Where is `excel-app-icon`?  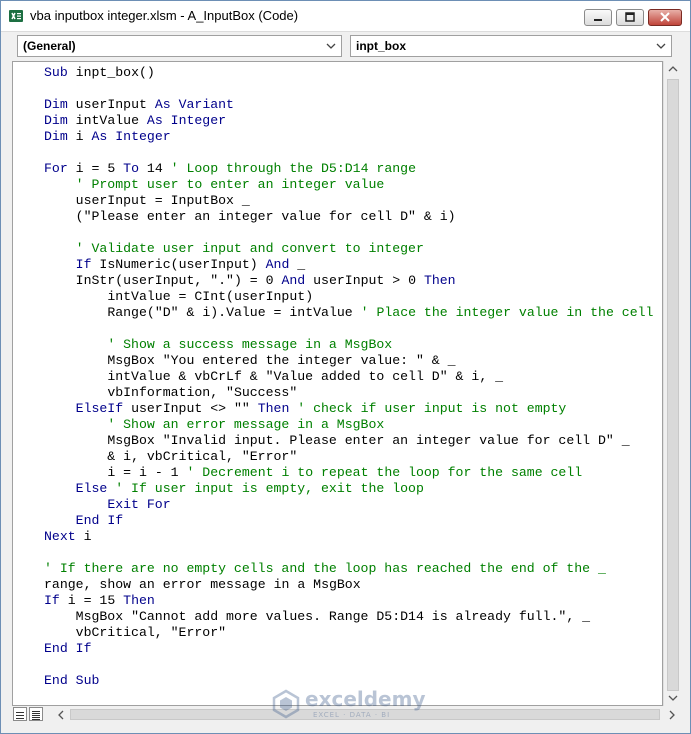
excel-app-icon is located at coordinates (16, 16).